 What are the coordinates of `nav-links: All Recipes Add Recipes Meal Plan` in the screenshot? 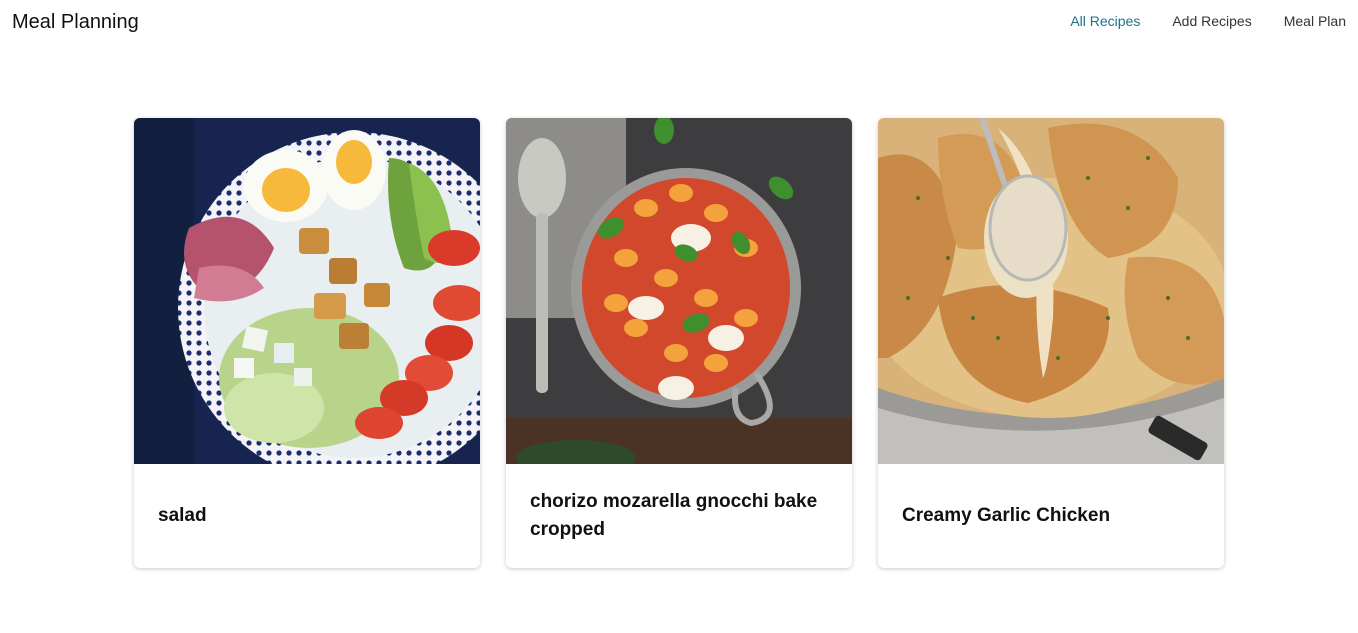 It's located at (1208, 21).